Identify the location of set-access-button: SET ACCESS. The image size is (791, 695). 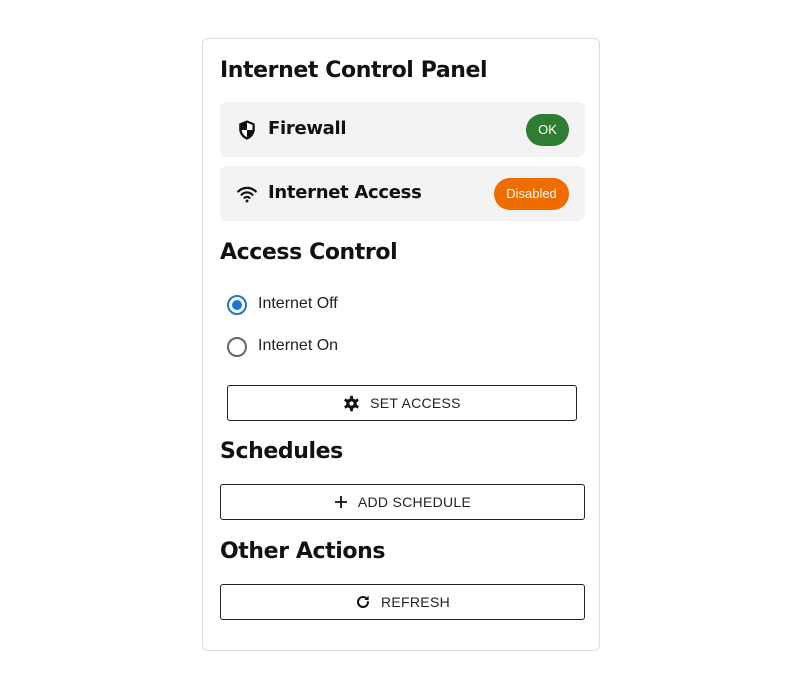
(402, 403).